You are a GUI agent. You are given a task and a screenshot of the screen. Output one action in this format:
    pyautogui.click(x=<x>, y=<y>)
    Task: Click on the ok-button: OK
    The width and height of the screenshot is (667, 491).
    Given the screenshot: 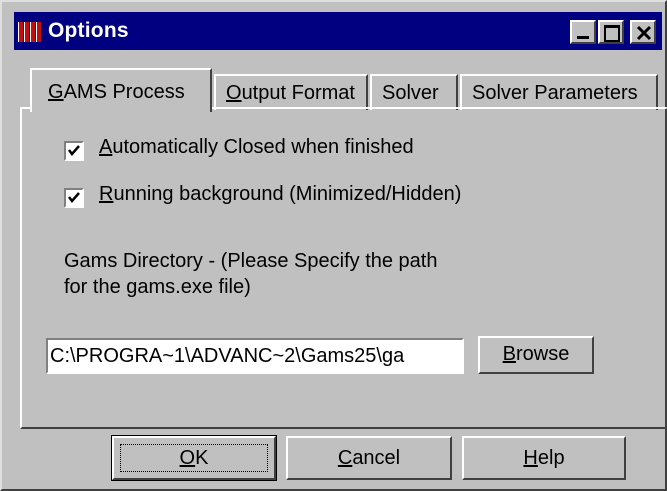 What is the action you would take?
    pyautogui.click(x=194, y=458)
    